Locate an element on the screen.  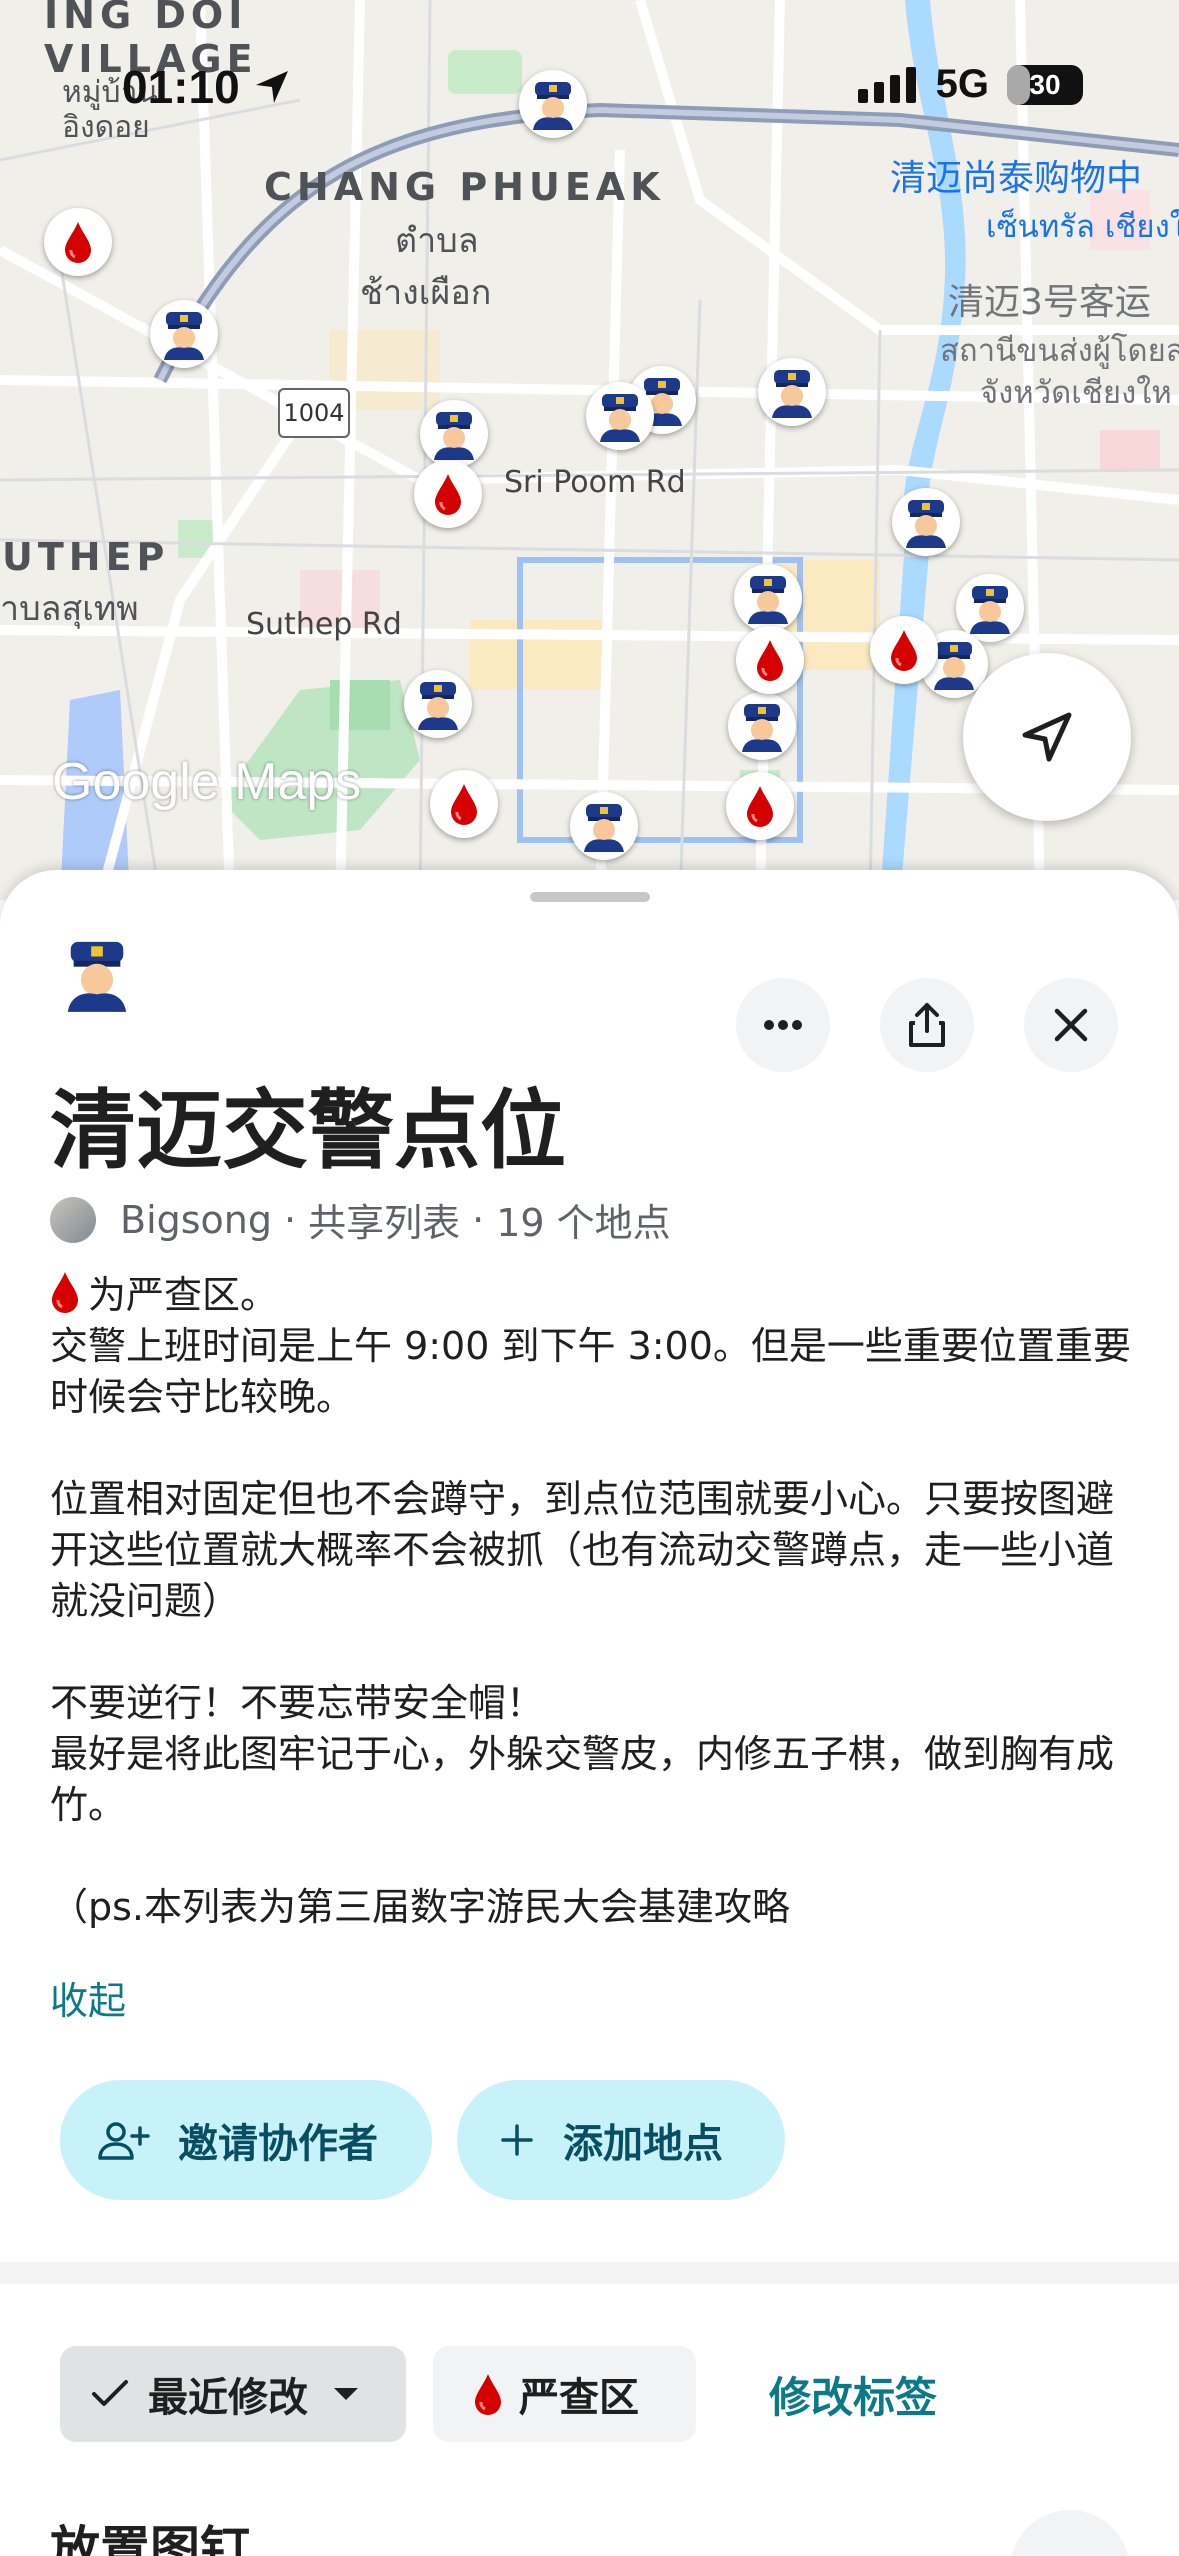
cellular-signal-icon is located at coordinates (886, 84).